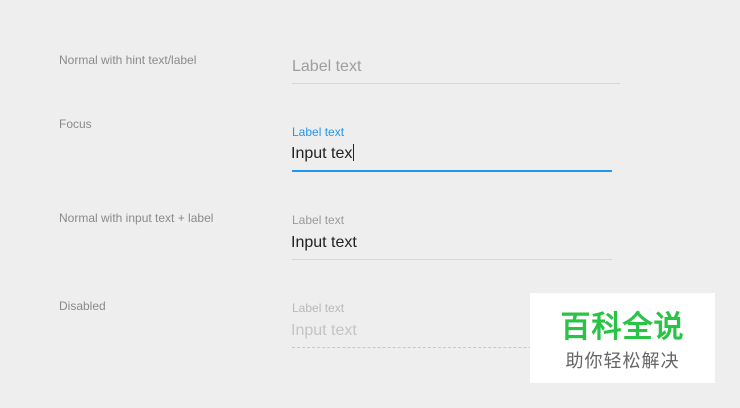  Describe the element at coordinates (622, 361) in the screenshot. I see `watermark-subtitle: 助你轻松解决` at that location.